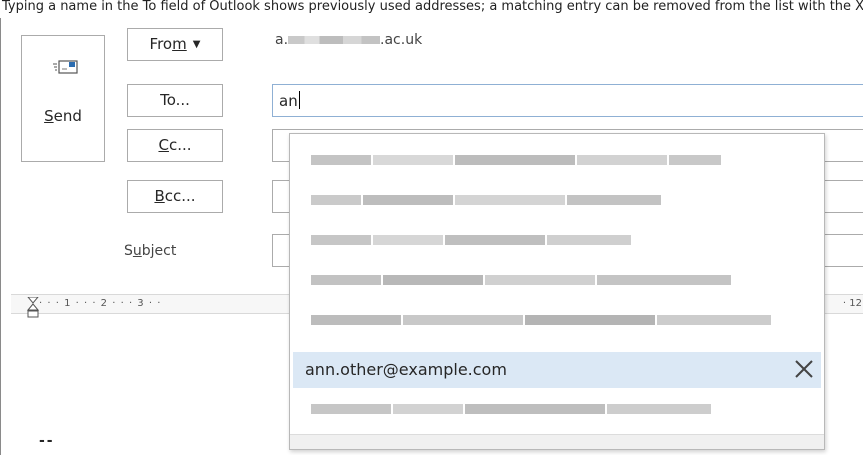 The width and height of the screenshot is (863, 455). I want to click on caret-down-icon: ▼, so click(196, 44).